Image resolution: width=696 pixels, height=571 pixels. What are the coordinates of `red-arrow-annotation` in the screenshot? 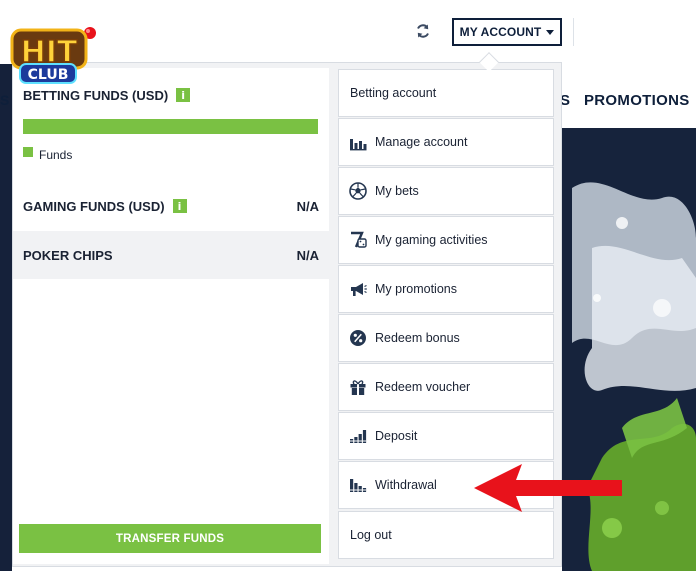 It's located at (548, 488).